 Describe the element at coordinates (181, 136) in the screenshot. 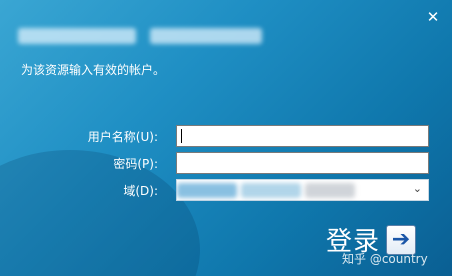

I see `text-cursor` at that location.